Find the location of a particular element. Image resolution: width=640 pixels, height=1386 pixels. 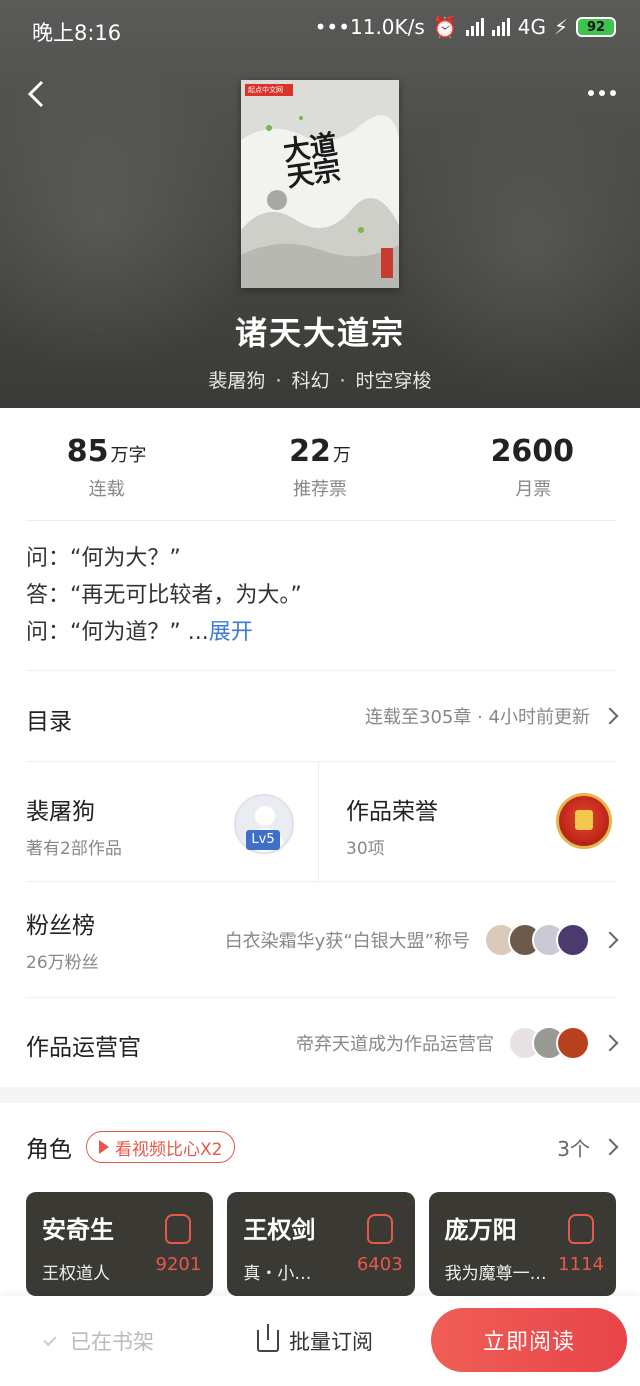

status-indicators: •••11.0K/s ⏰ 4G ⚡ 92 is located at coordinates (465, 27).